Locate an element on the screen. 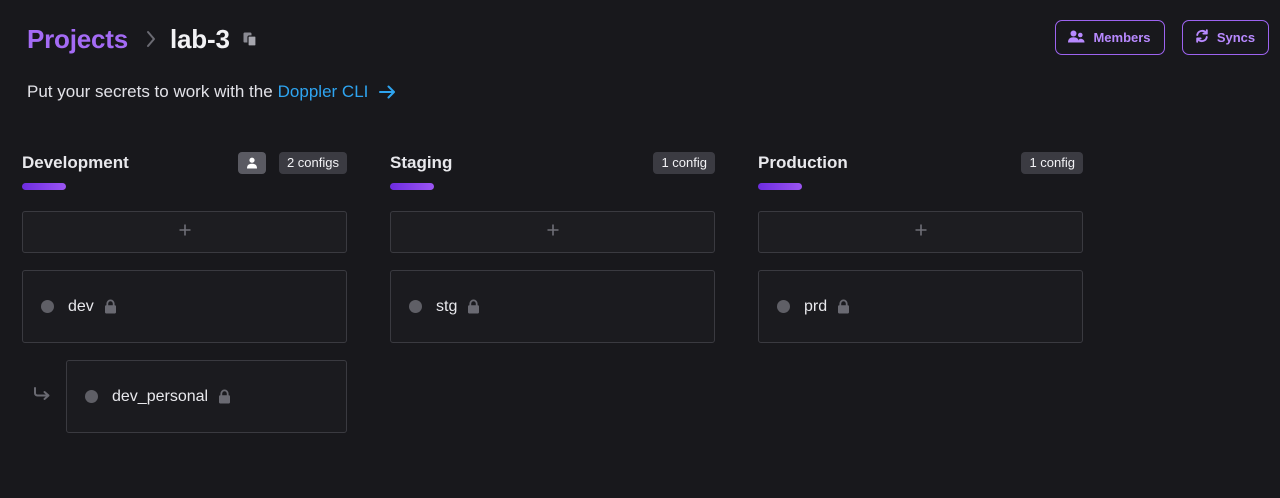 The height and width of the screenshot is (498, 1280). config-name: stg is located at coordinates (447, 306).